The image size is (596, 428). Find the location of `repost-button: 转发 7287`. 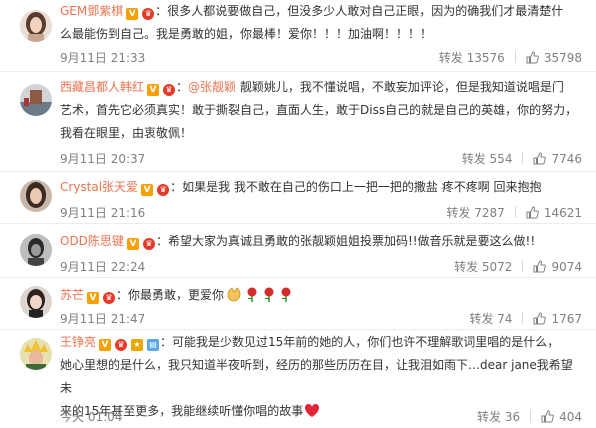

repost-button: 转发 7287 is located at coordinates (475, 212).